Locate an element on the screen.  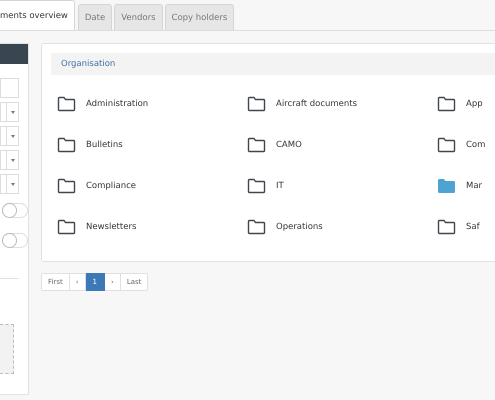
folder-item: Saf is located at coordinates (466, 226).